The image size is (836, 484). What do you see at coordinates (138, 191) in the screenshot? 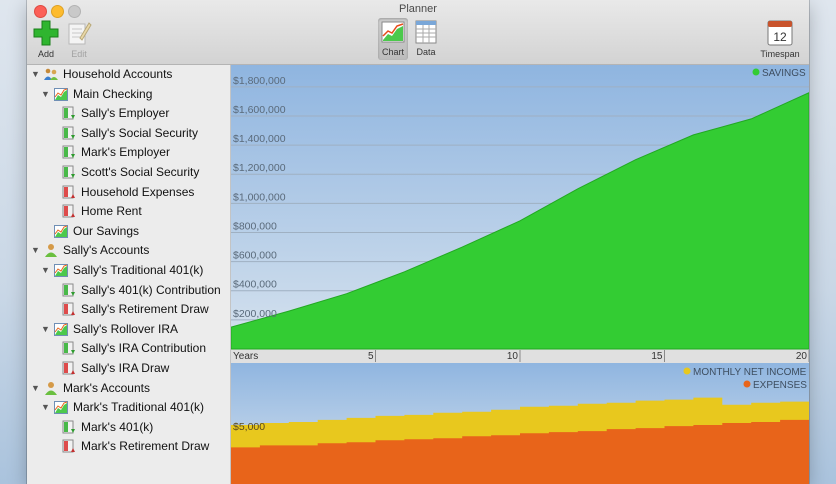
I see `sidebar-item-label: Household Expenses` at bounding box center [138, 191].